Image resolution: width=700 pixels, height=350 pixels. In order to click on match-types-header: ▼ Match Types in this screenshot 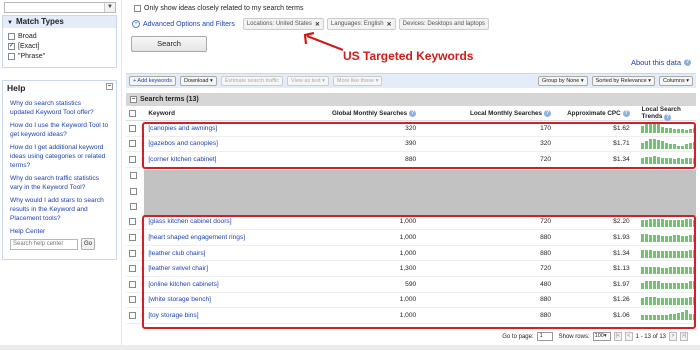, I will do `click(59, 22)`.